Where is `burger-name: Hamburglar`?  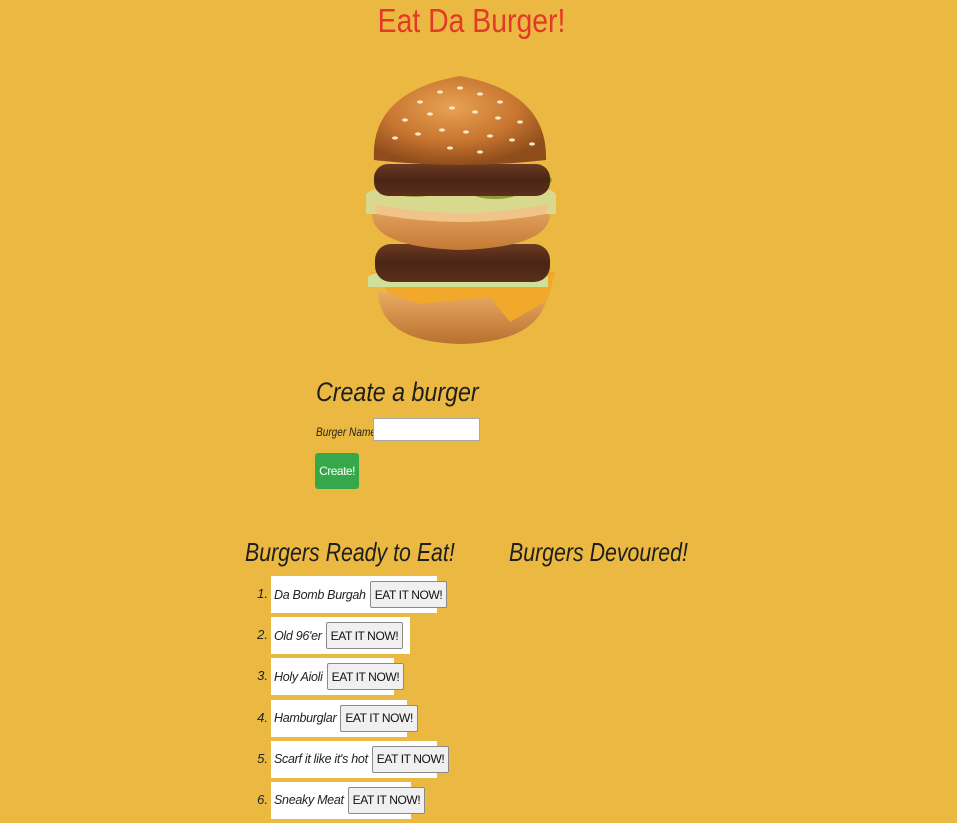
burger-name: Hamburglar is located at coordinates (305, 718).